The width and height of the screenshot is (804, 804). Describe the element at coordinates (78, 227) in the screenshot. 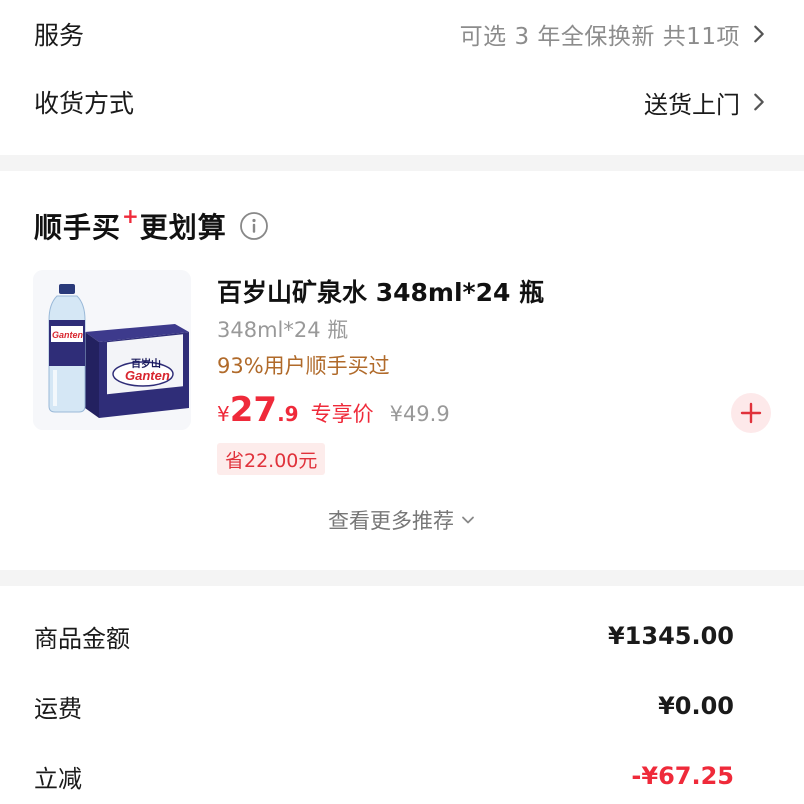

I see `recommend-title-part1: 顺手买` at that location.